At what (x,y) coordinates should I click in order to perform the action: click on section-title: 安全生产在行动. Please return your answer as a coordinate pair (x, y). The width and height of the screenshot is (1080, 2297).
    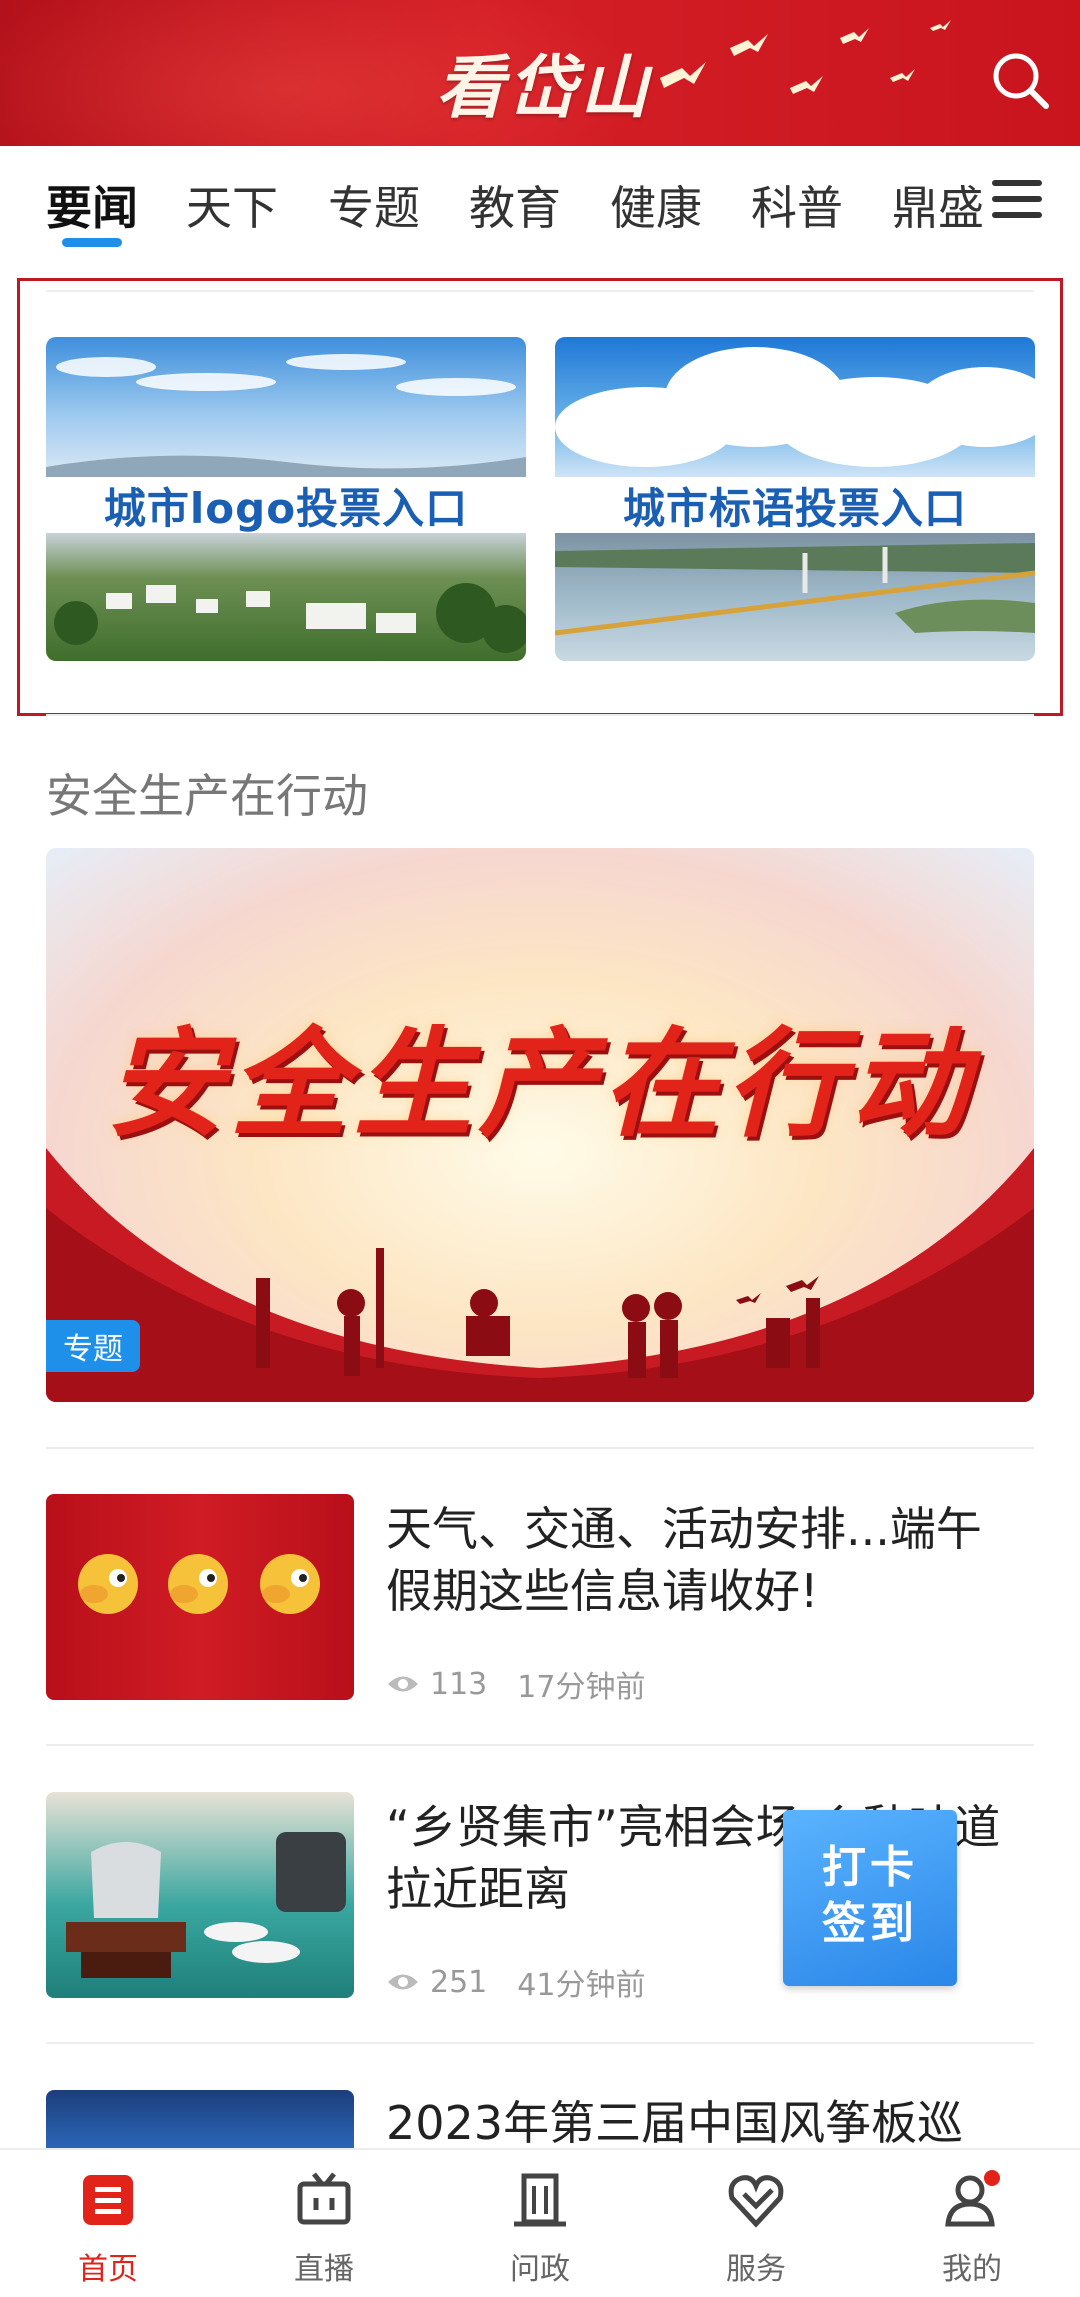
    Looking at the image, I should click on (207, 796).